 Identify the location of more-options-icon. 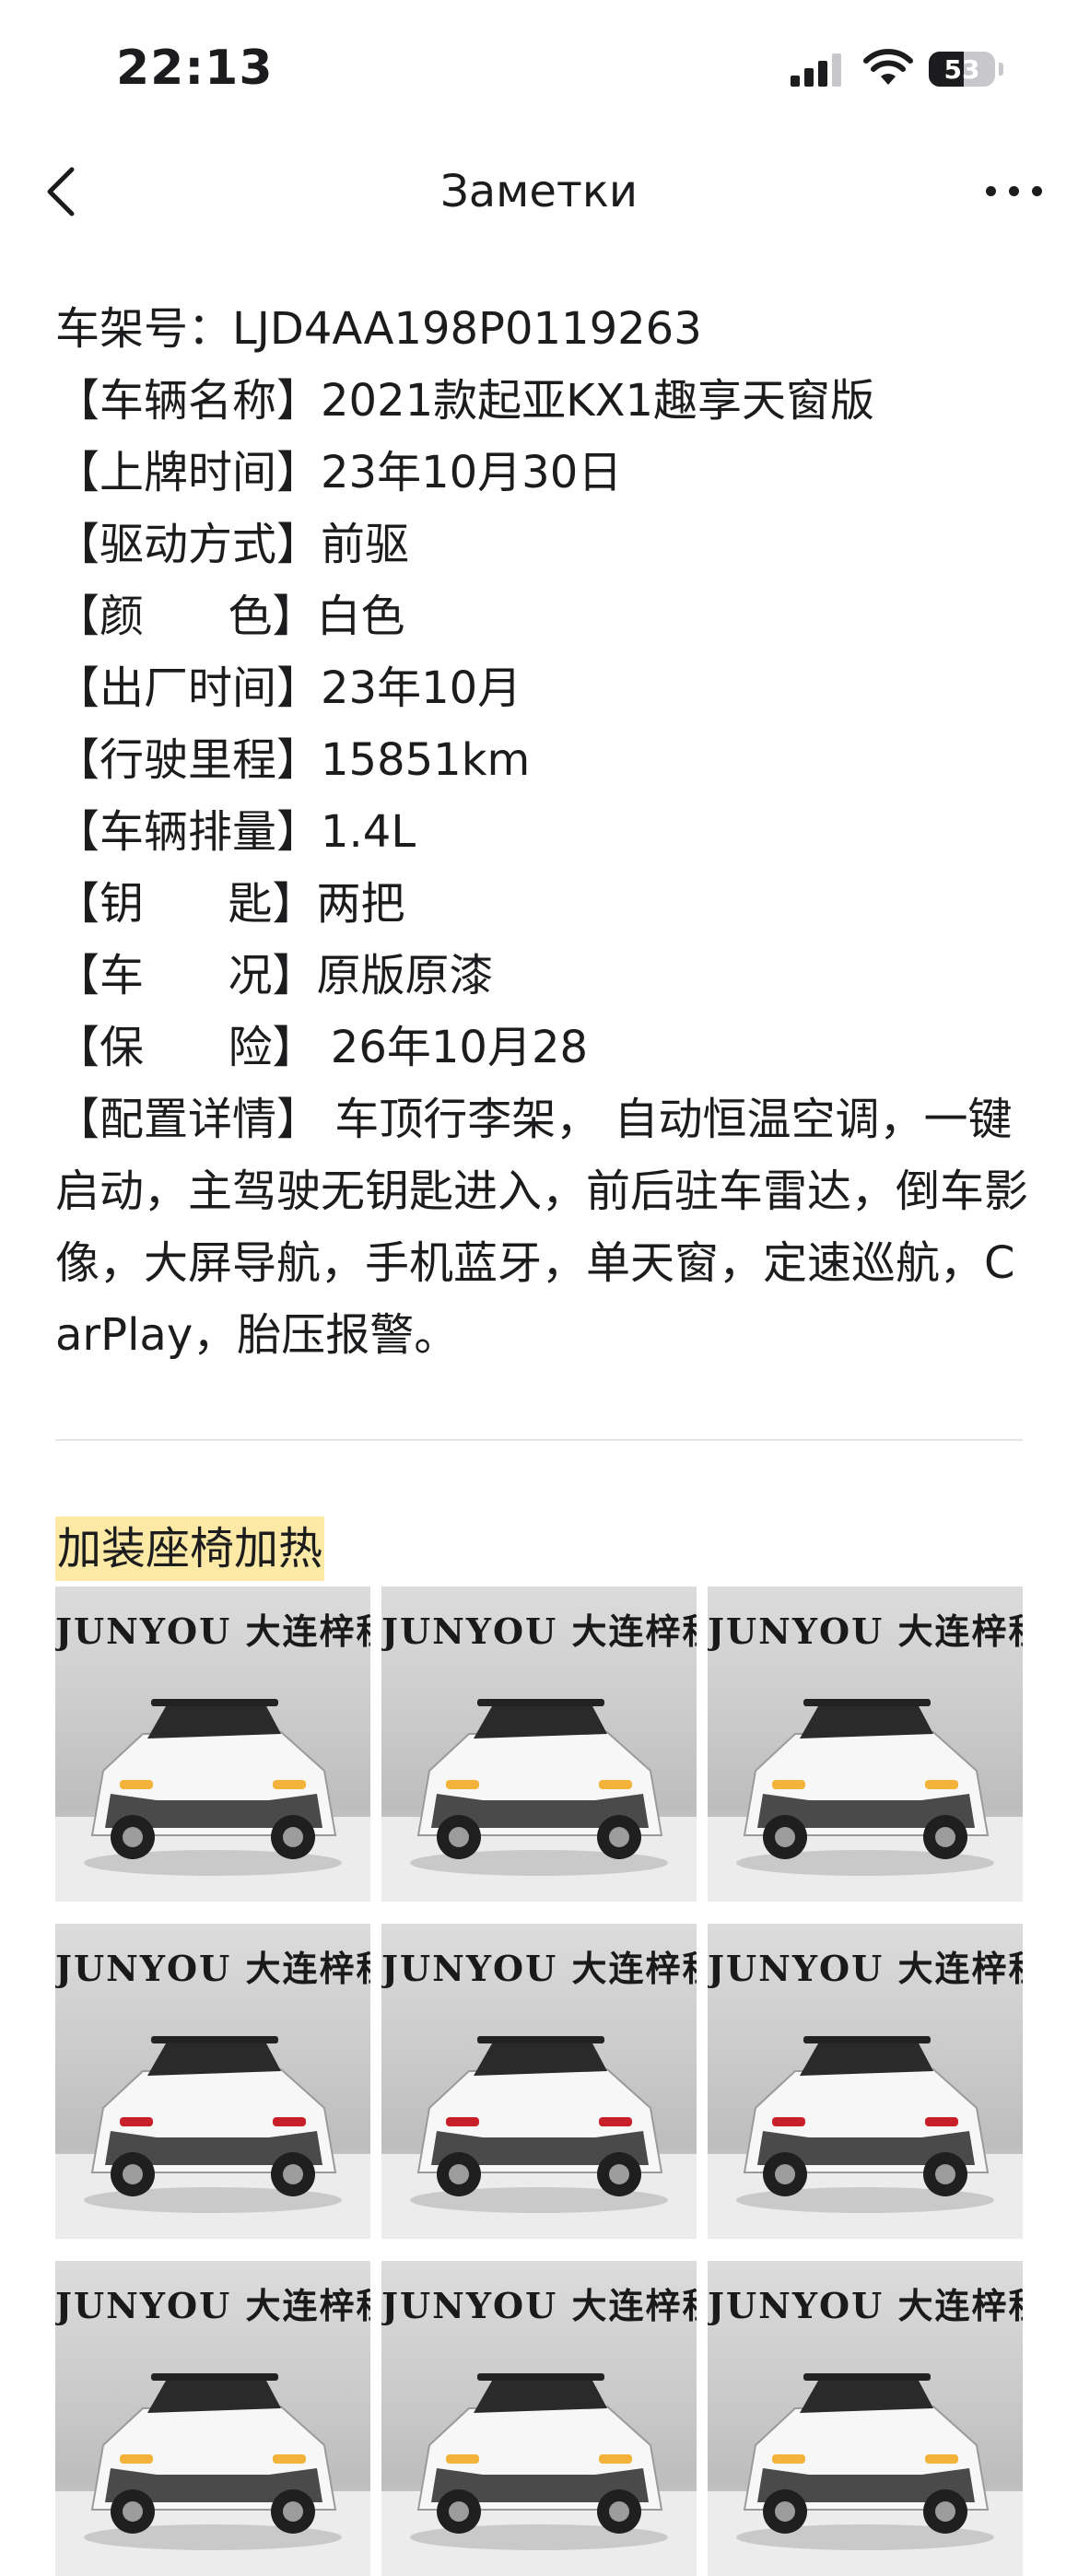
(1014, 191).